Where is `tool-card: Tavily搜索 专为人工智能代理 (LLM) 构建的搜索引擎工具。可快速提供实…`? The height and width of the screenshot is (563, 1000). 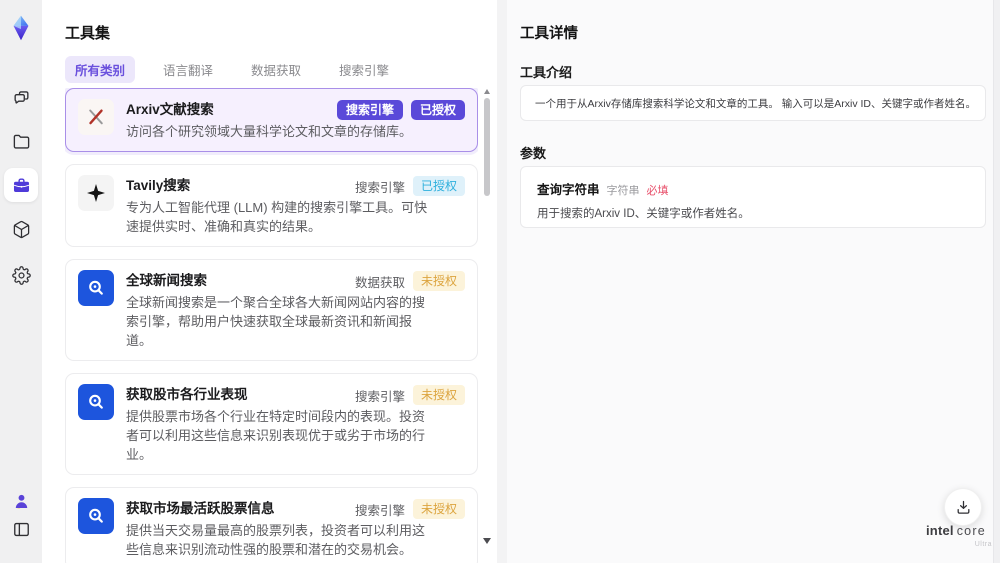 tool-card: Tavily搜索 专为人工智能代理 (LLM) 构建的搜索引擎工具。可快速提供实… is located at coordinates (271, 205).